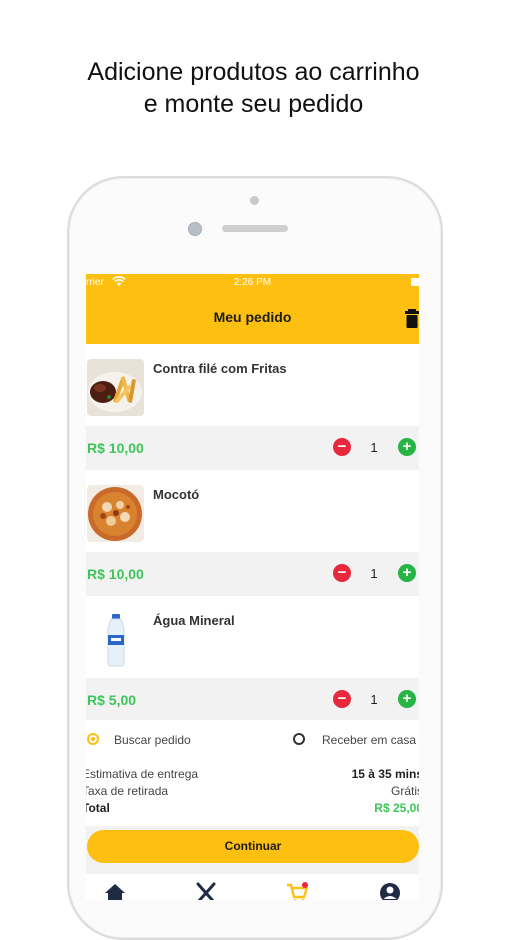 The image size is (507, 940). What do you see at coordinates (98, 808) in the screenshot?
I see `total-label: Total` at bounding box center [98, 808].